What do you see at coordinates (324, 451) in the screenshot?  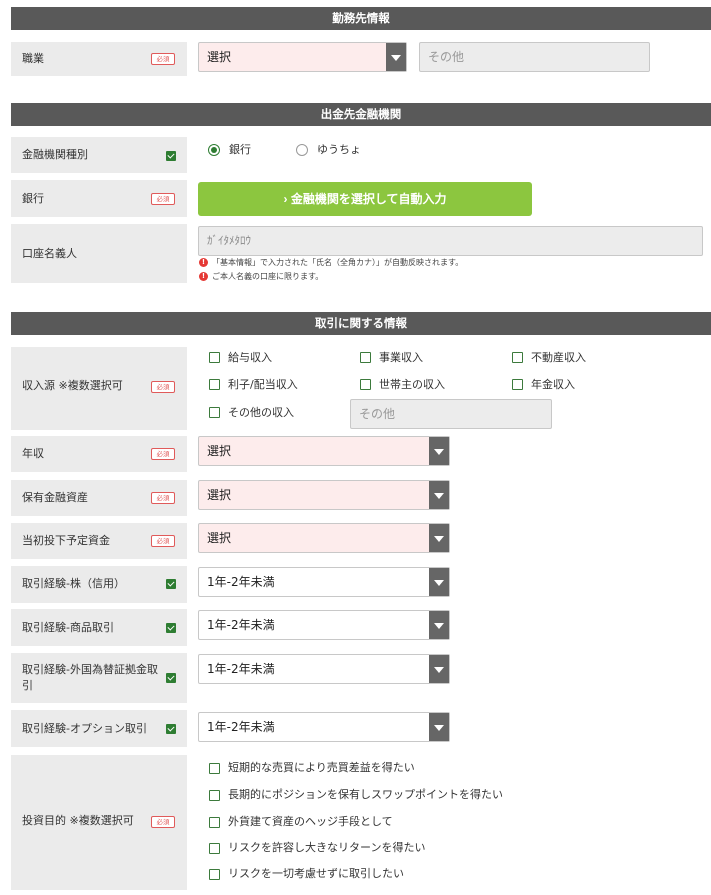 I see `annual-income-select: 選択` at bounding box center [324, 451].